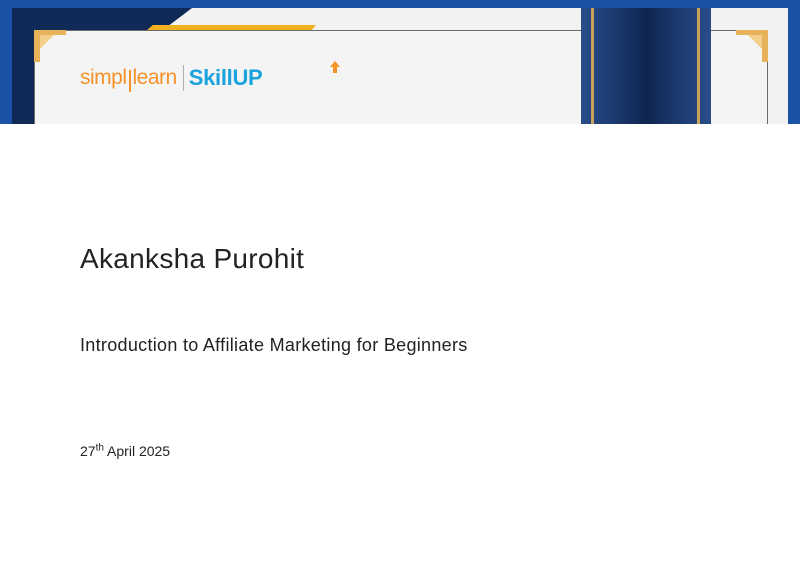 This screenshot has width=800, height=565. I want to click on ribbon-gold-line-right, so click(698, 66).